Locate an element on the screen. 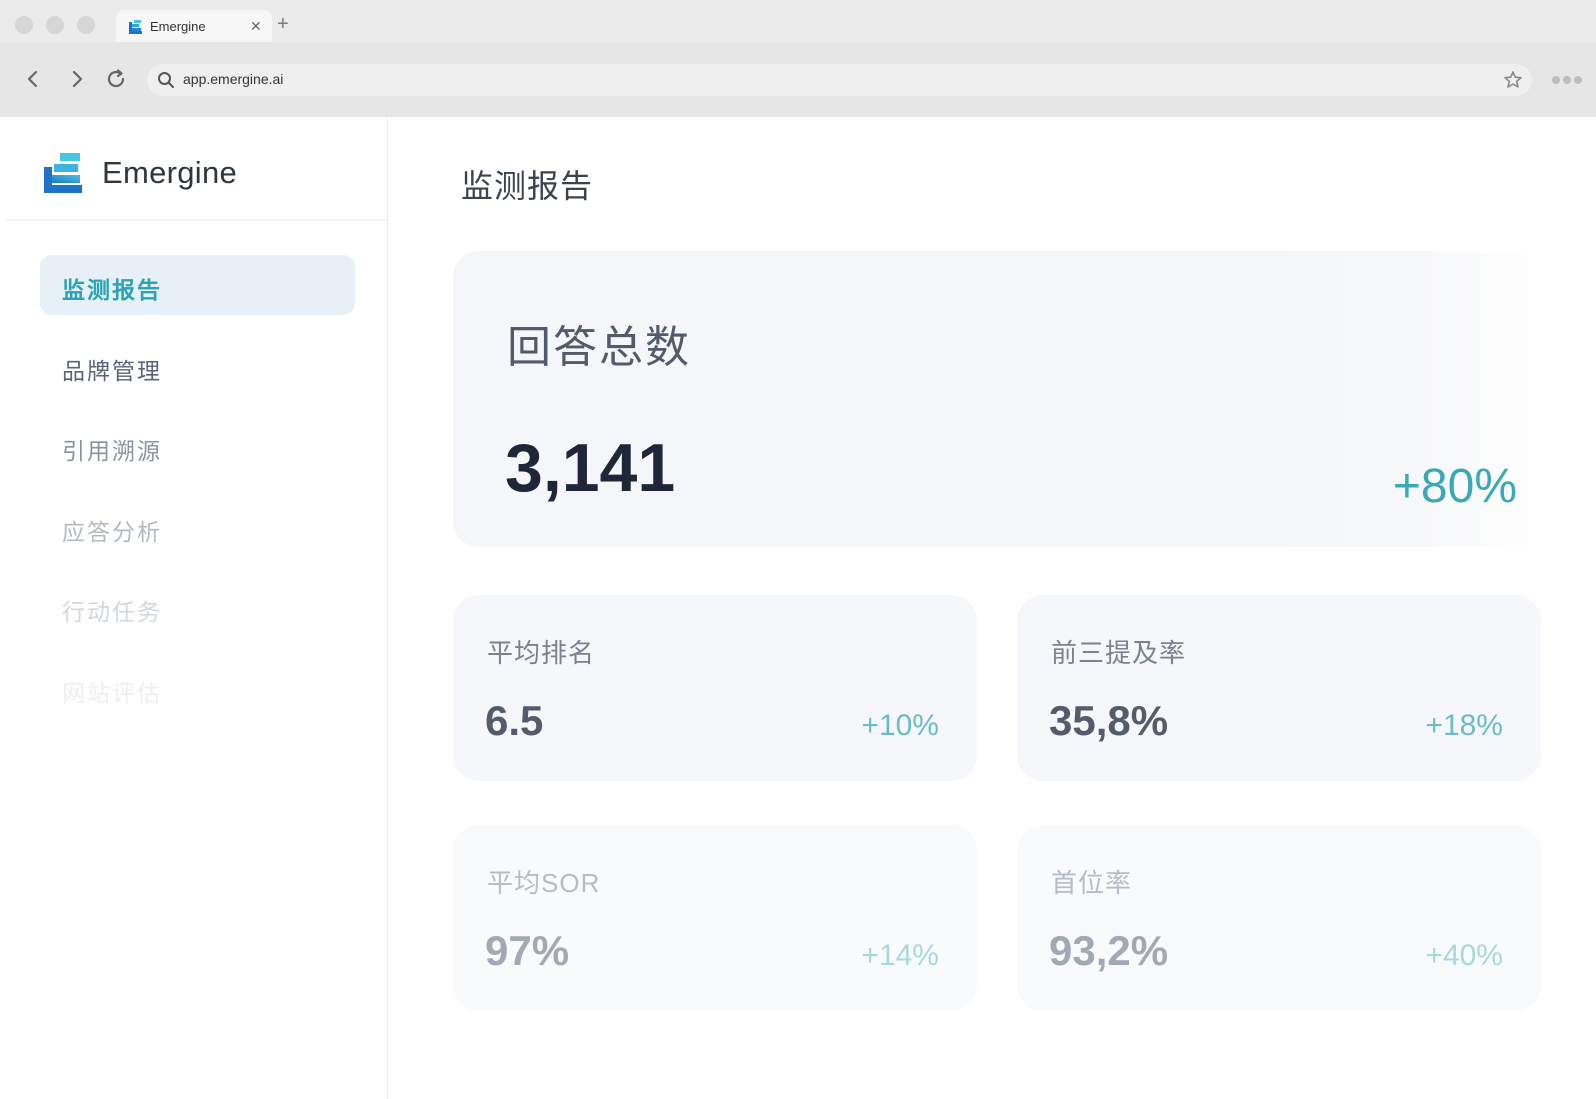  brand-name: Emergine is located at coordinates (170, 172).